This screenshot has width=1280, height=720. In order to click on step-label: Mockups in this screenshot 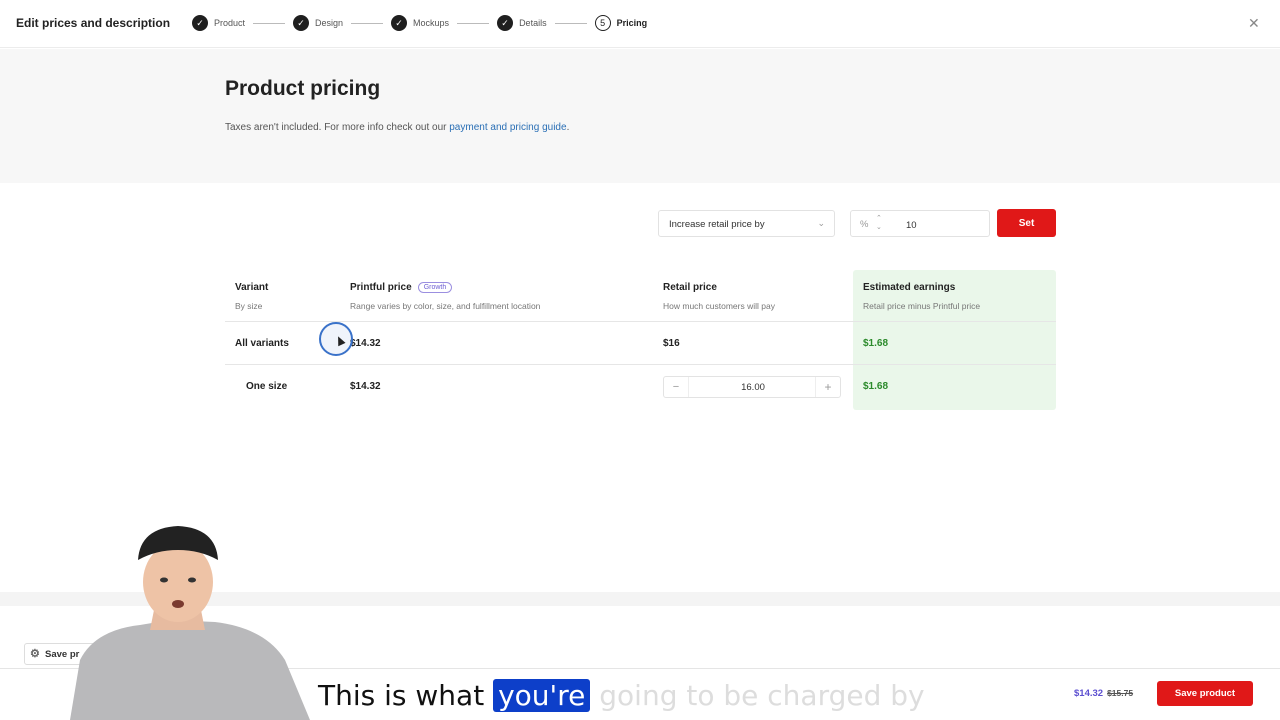, I will do `click(431, 23)`.